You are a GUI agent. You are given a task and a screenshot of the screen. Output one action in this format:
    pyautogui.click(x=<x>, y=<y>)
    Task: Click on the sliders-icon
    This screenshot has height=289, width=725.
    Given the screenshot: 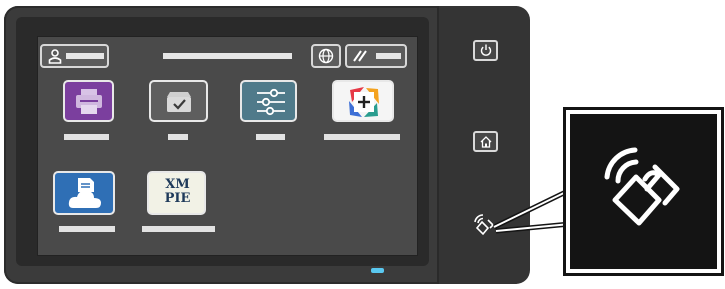 What is the action you would take?
    pyautogui.click(x=271, y=102)
    